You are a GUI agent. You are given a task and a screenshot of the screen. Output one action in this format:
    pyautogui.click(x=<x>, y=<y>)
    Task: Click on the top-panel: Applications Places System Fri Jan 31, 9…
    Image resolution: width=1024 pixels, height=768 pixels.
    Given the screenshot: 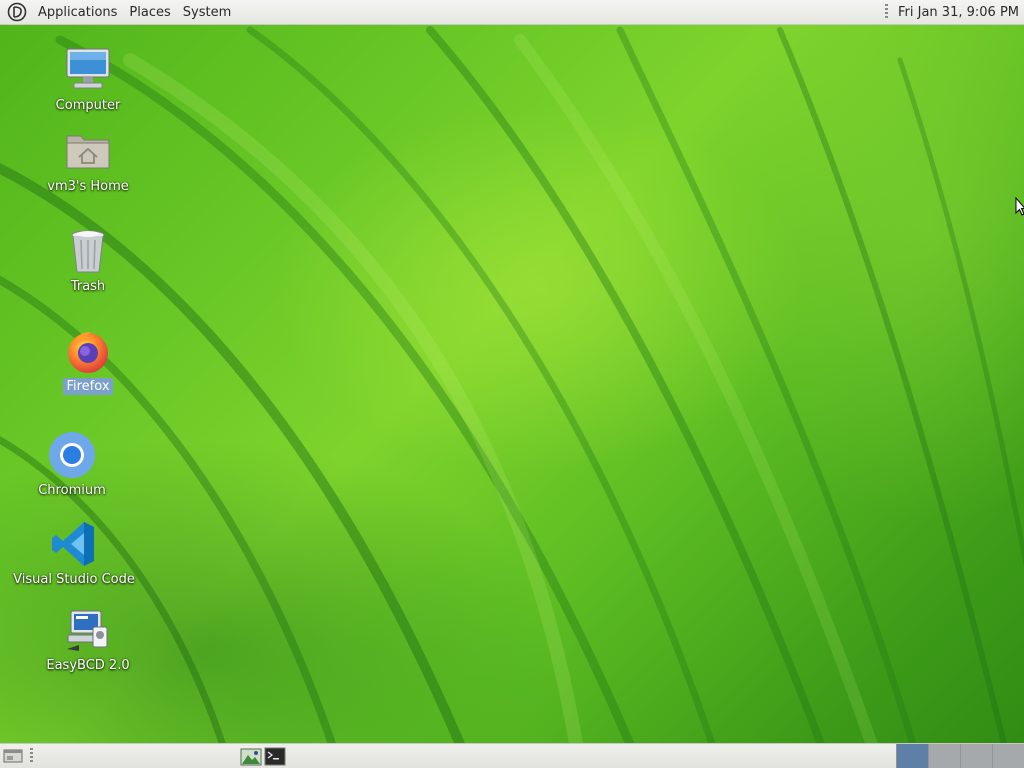 What is the action you would take?
    pyautogui.click(x=512, y=12)
    